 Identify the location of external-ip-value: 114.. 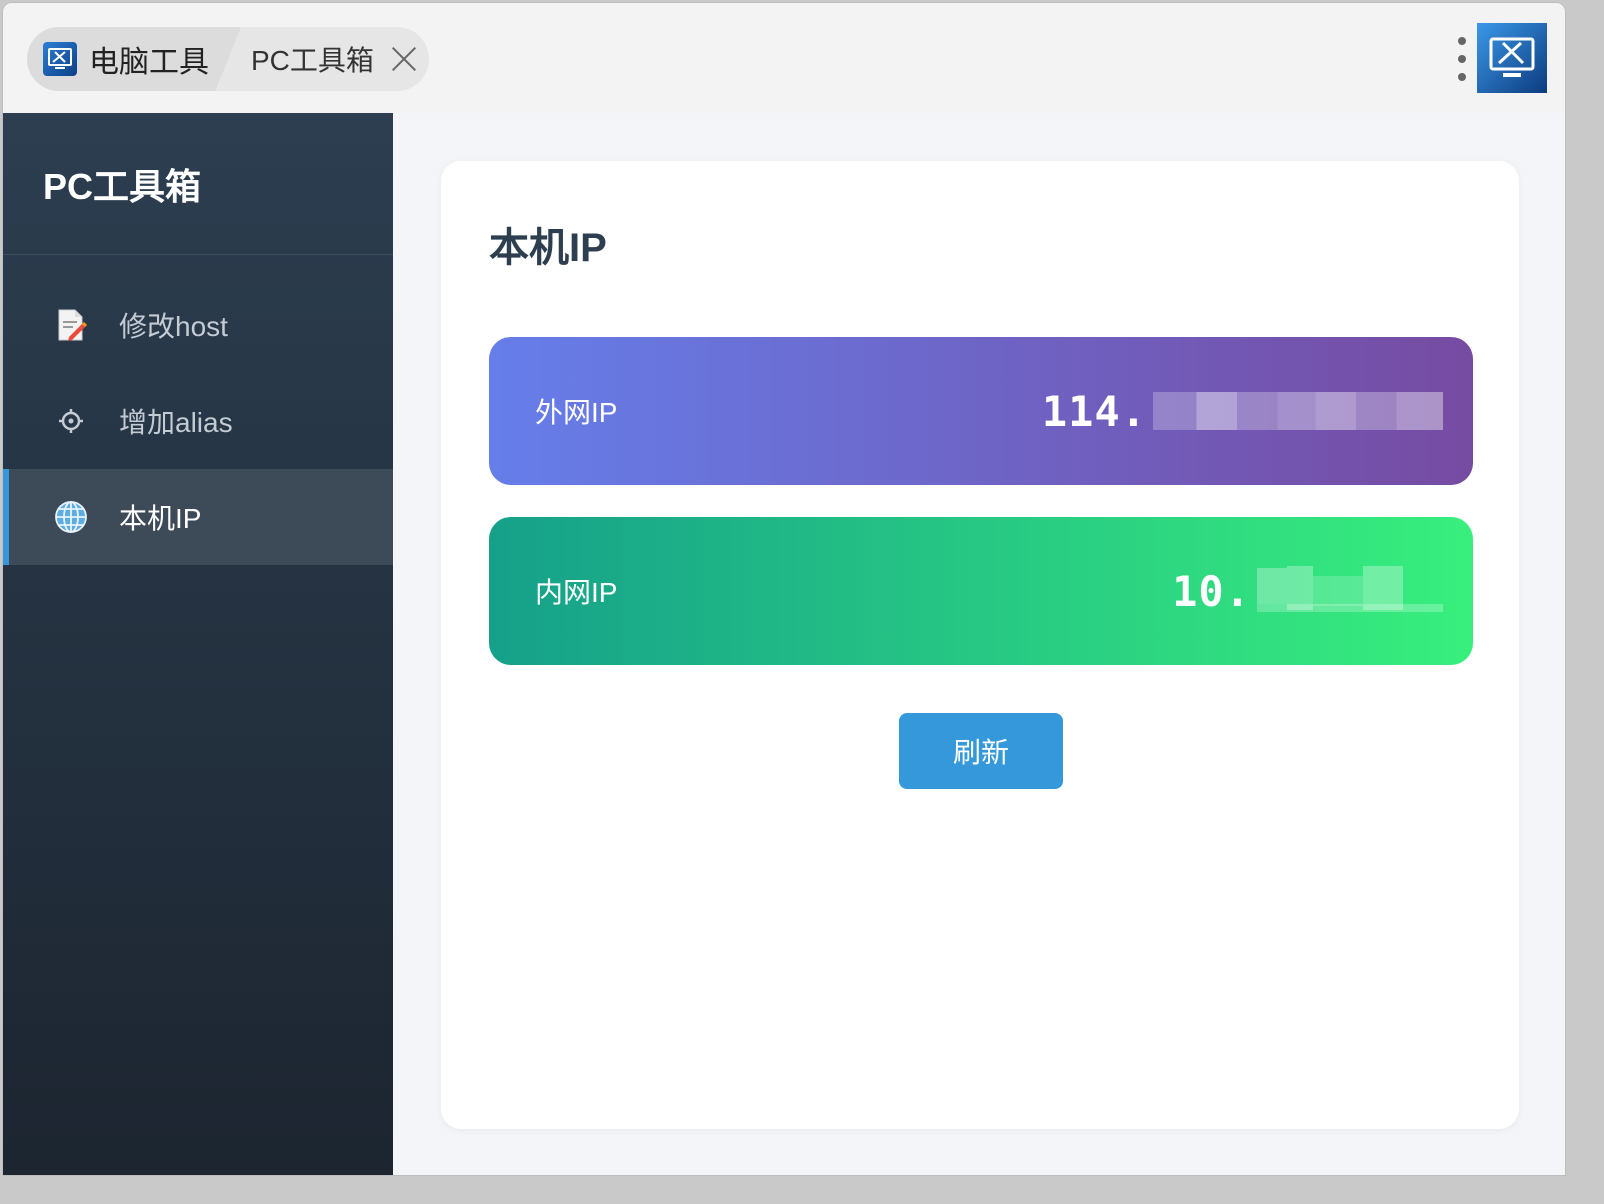
(1094, 411).